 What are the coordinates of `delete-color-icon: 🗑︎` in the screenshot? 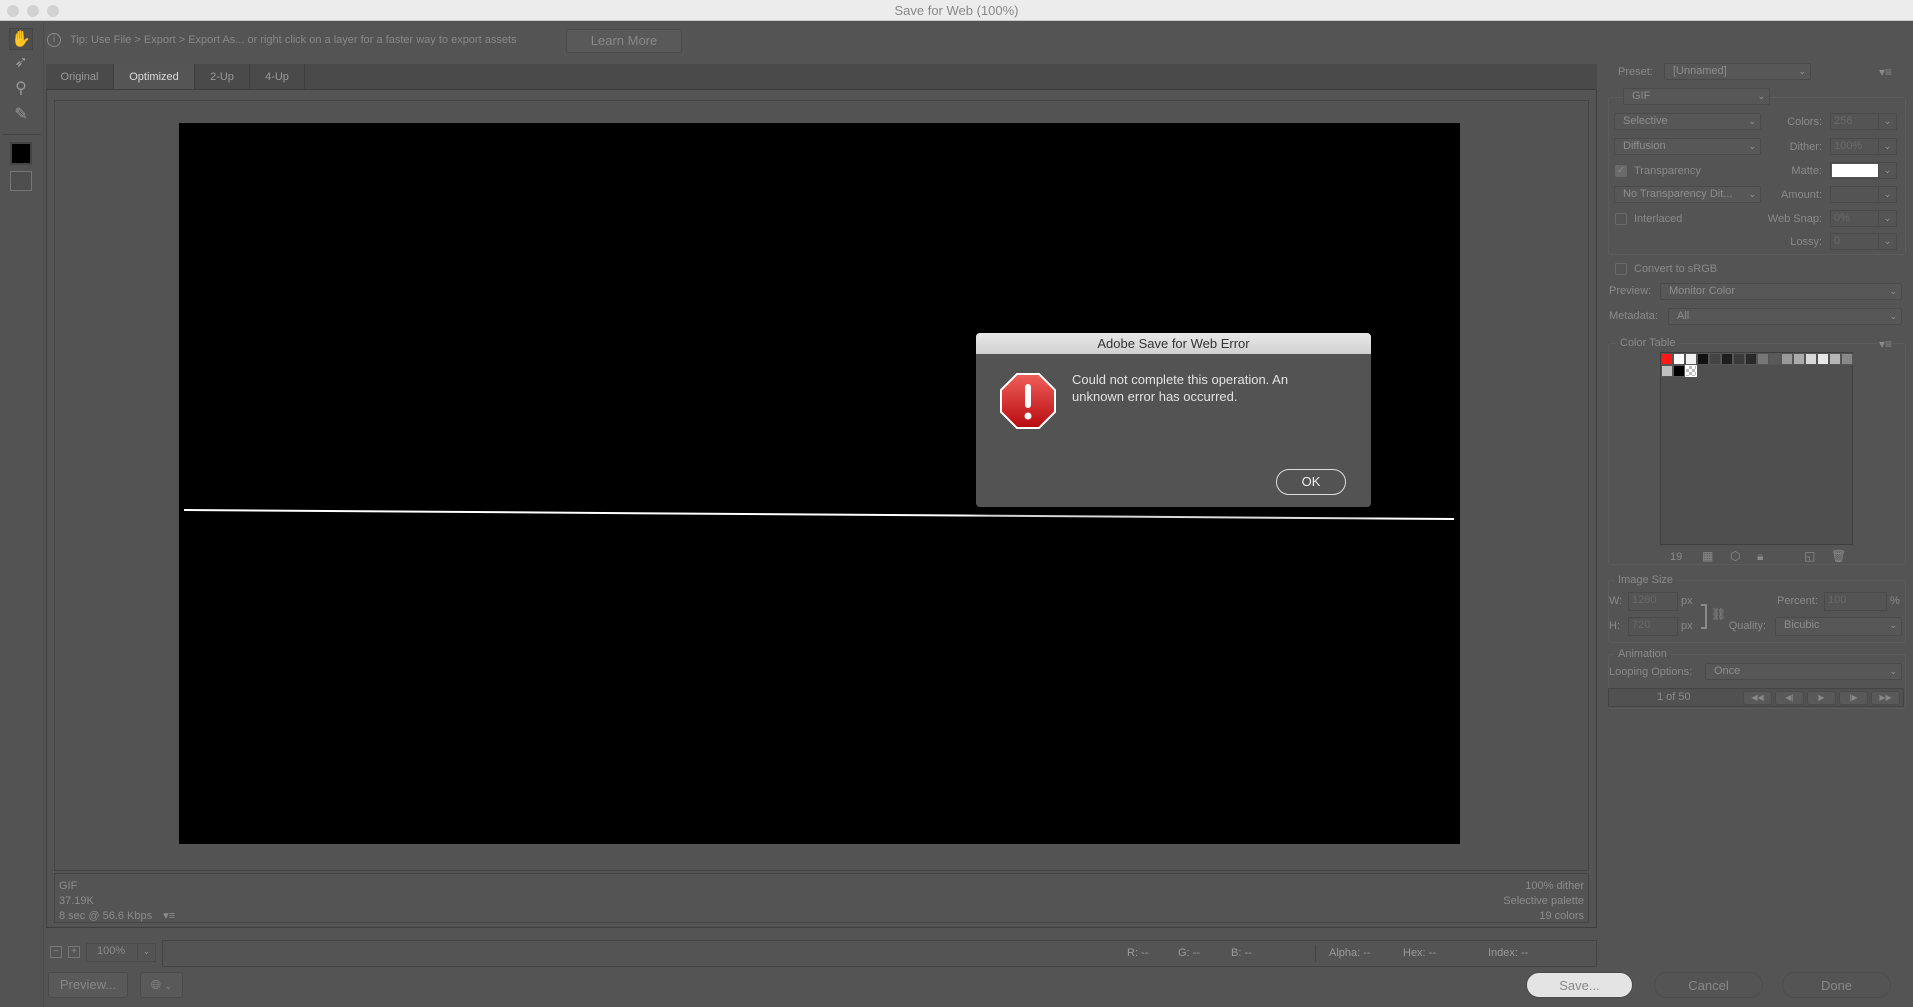 It's located at (1838, 556).